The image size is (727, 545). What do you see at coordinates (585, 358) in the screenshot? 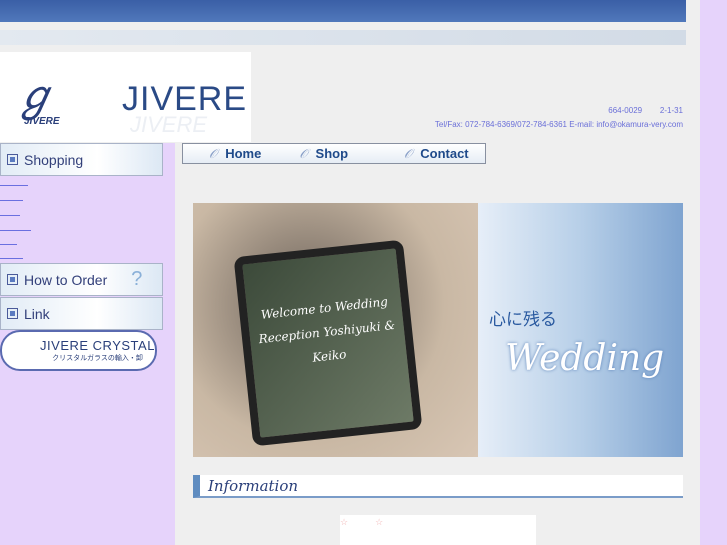
I see `wedding-title: Wedding` at bounding box center [585, 358].